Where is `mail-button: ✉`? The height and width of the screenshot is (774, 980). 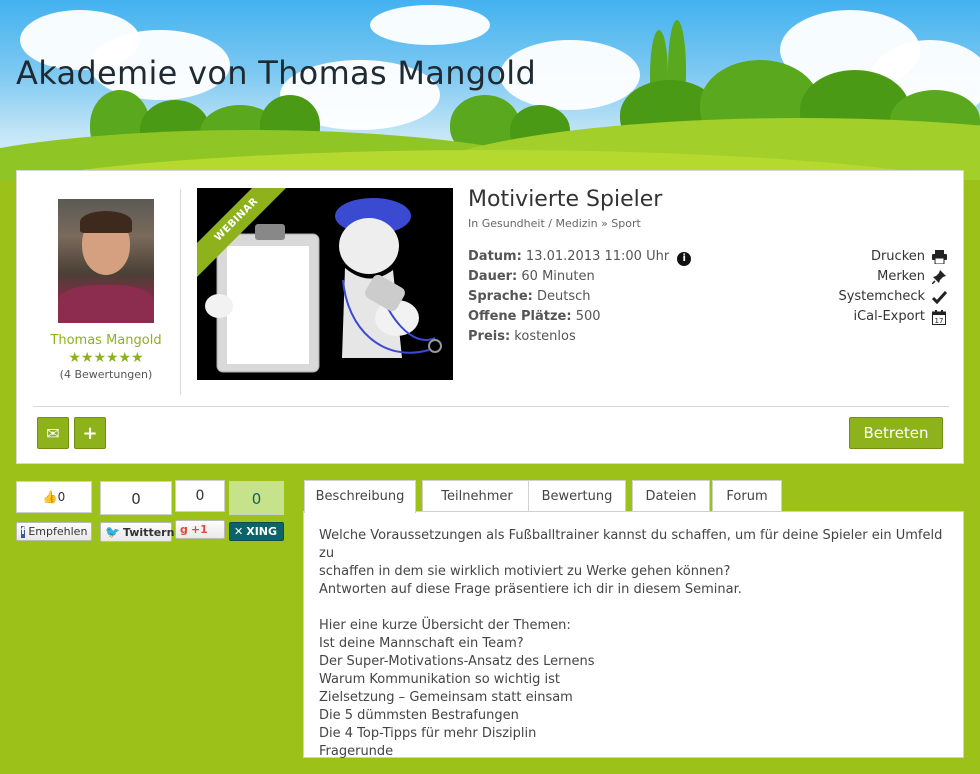
mail-button: ✉ is located at coordinates (53, 433).